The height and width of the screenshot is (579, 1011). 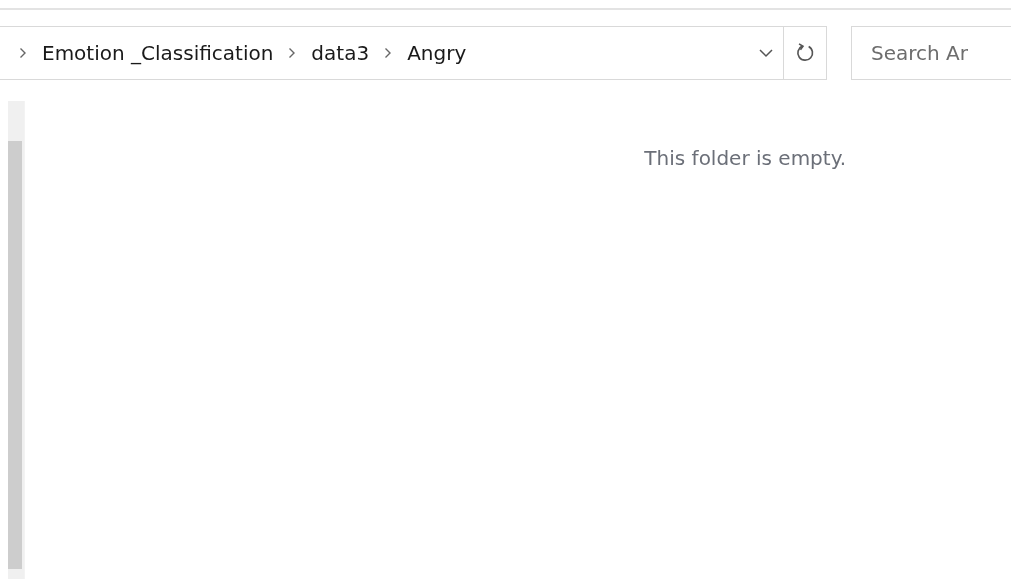 I want to click on empty-folder-message: This folder is empty., so click(x=745, y=158).